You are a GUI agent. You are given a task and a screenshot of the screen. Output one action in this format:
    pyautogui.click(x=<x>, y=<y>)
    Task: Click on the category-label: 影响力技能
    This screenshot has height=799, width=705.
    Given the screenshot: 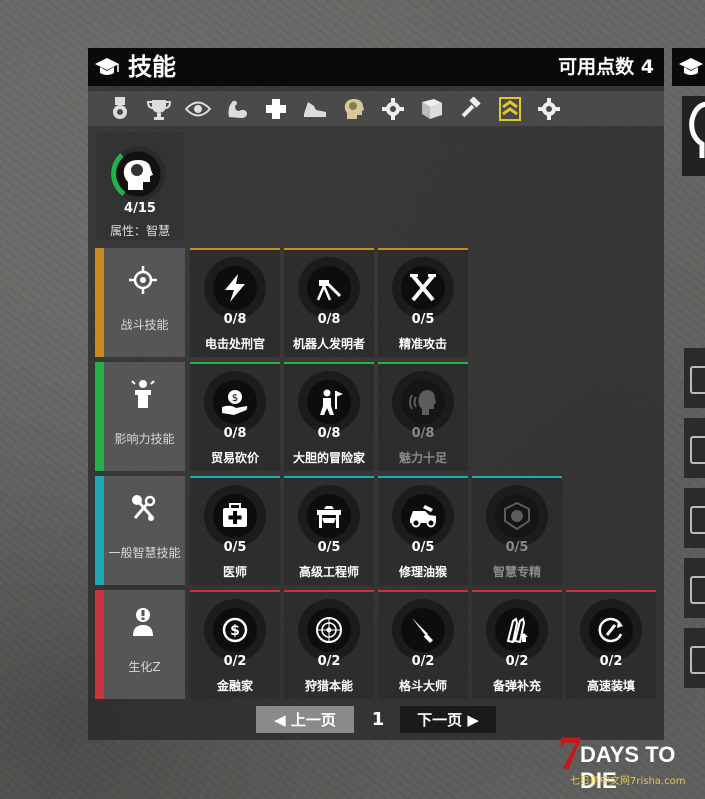 What is the action you would take?
    pyautogui.click(x=144, y=439)
    